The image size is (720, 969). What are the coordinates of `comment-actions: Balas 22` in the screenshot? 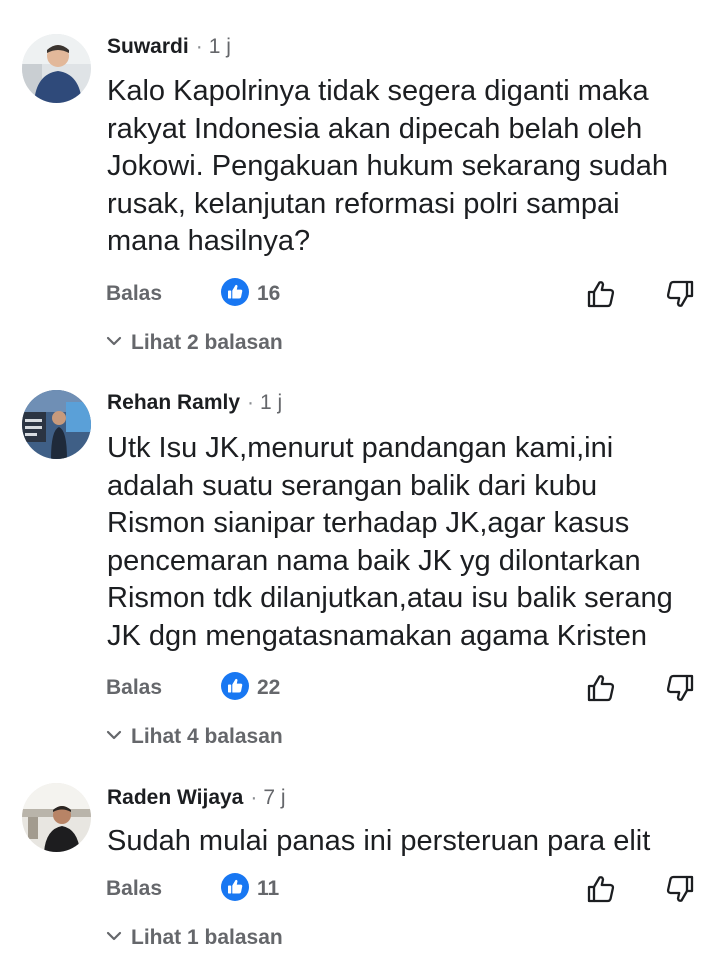 It's located at (360, 688).